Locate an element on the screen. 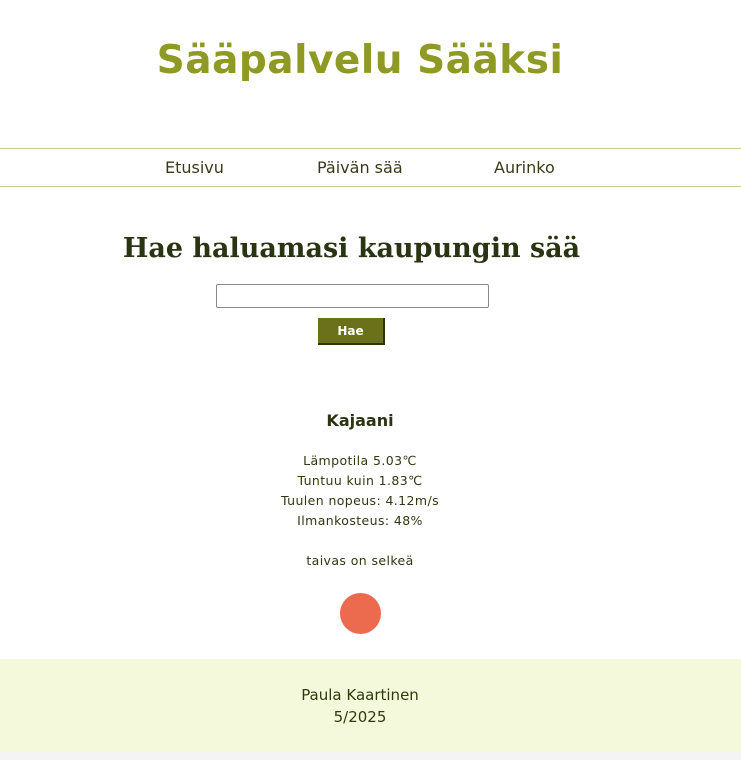  search-button: Hae is located at coordinates (351, 331).